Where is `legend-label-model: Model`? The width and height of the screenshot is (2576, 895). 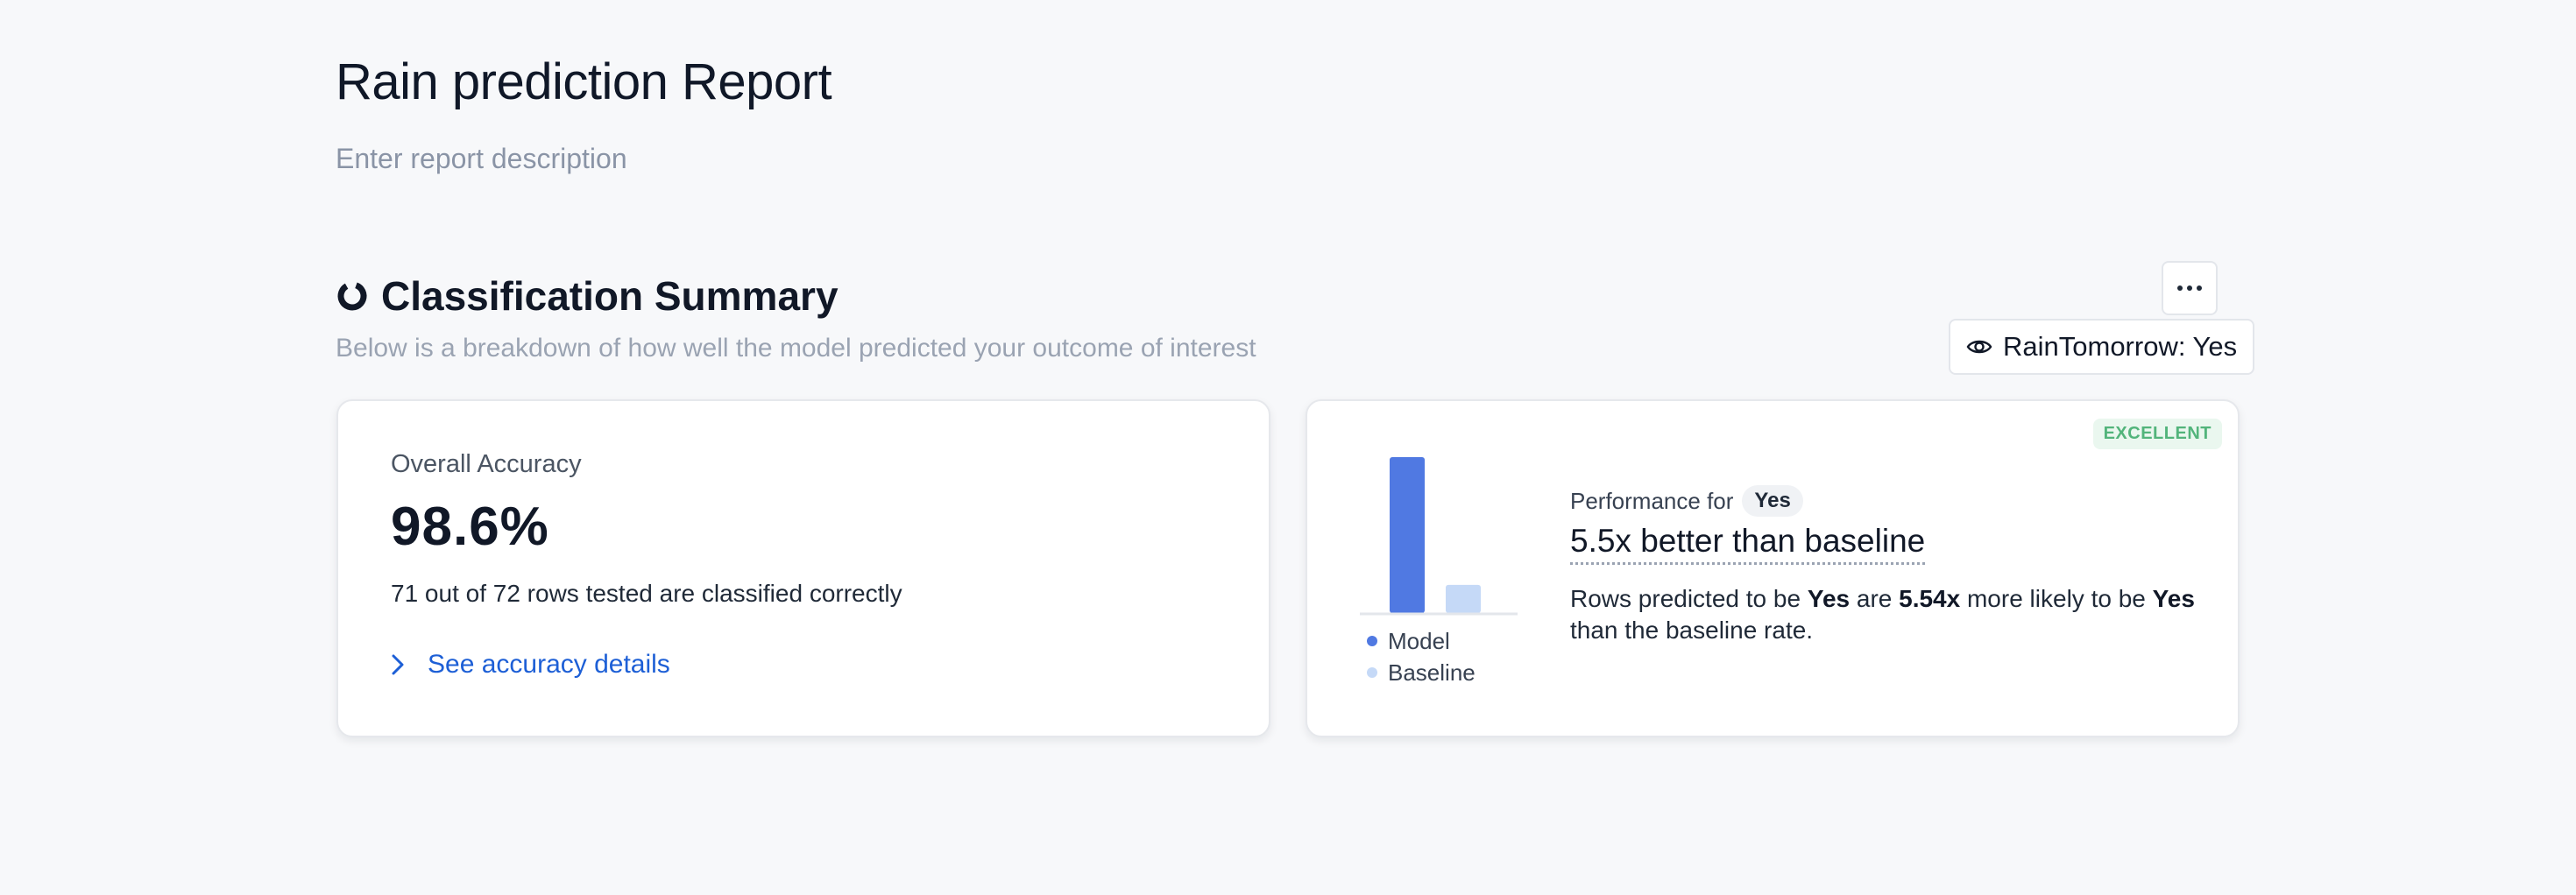
legend-label-model: Model is located at coordinates (1419, 640).